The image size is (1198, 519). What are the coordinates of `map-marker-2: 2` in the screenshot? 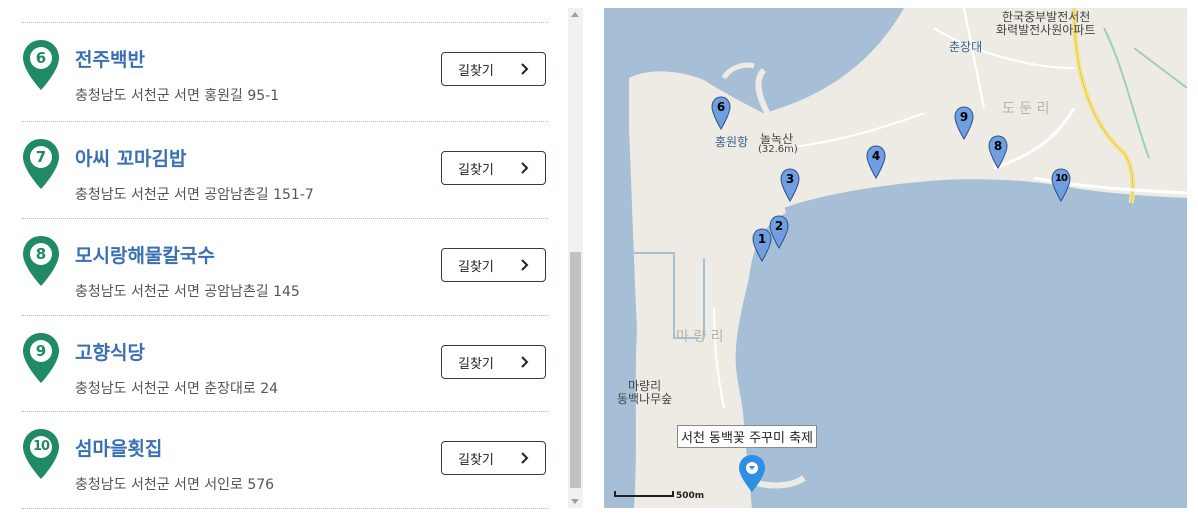 It's located at (780, 232).